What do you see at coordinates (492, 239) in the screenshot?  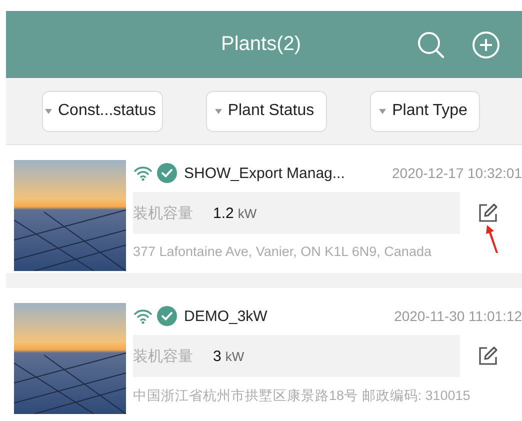 I see `arrow-annotation` at bounding box center [492, 239].